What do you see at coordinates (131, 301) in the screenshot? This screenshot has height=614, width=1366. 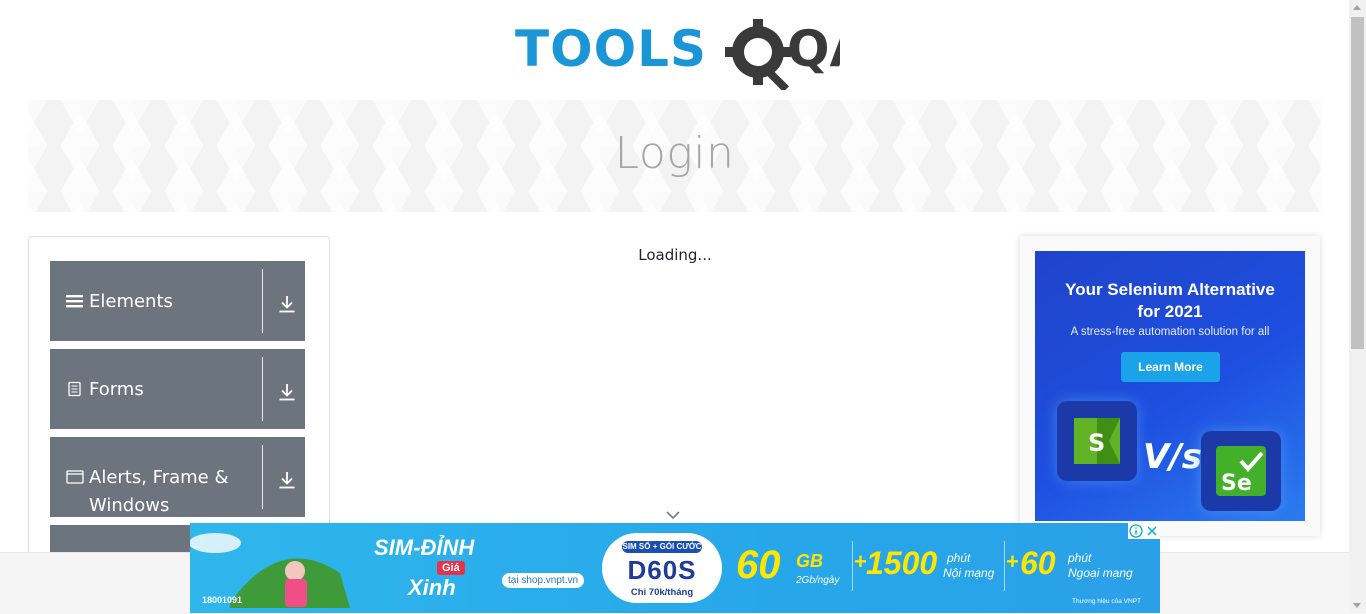 I see `sidebar-group-label: Elements` at bounding box center [131, 301].